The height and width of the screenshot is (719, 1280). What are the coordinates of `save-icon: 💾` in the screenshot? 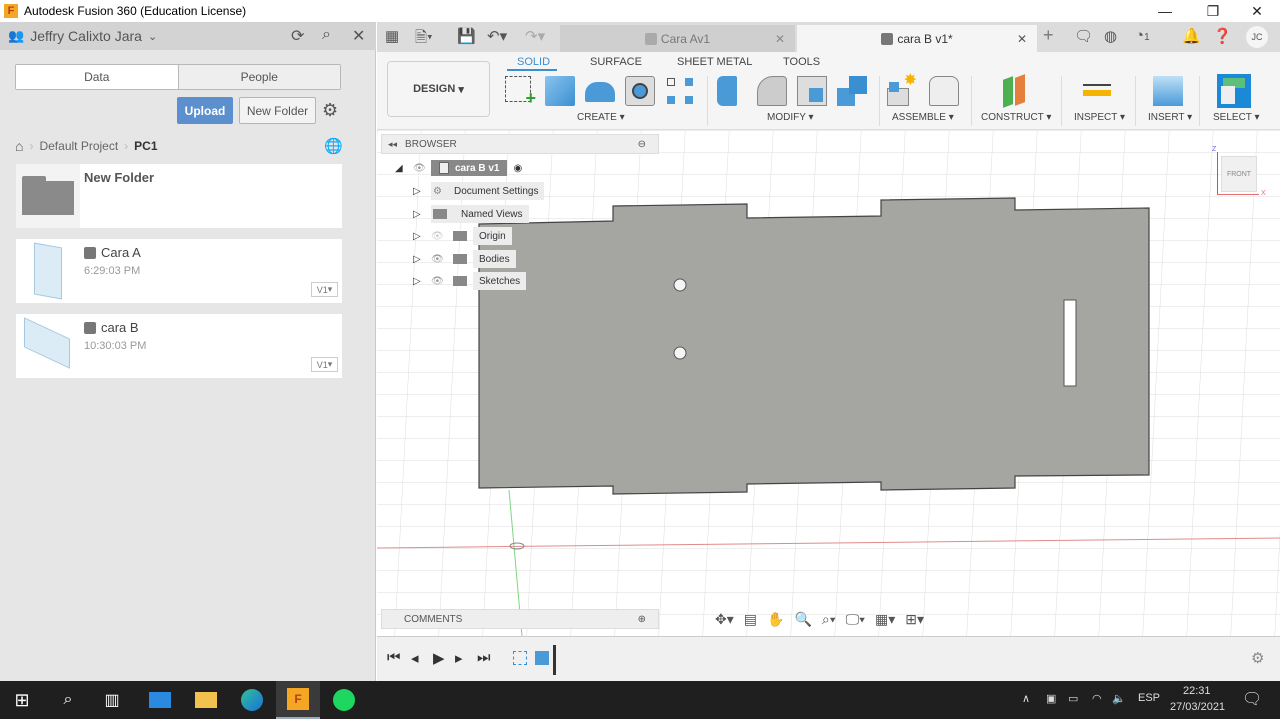 It's located at (466, 36).